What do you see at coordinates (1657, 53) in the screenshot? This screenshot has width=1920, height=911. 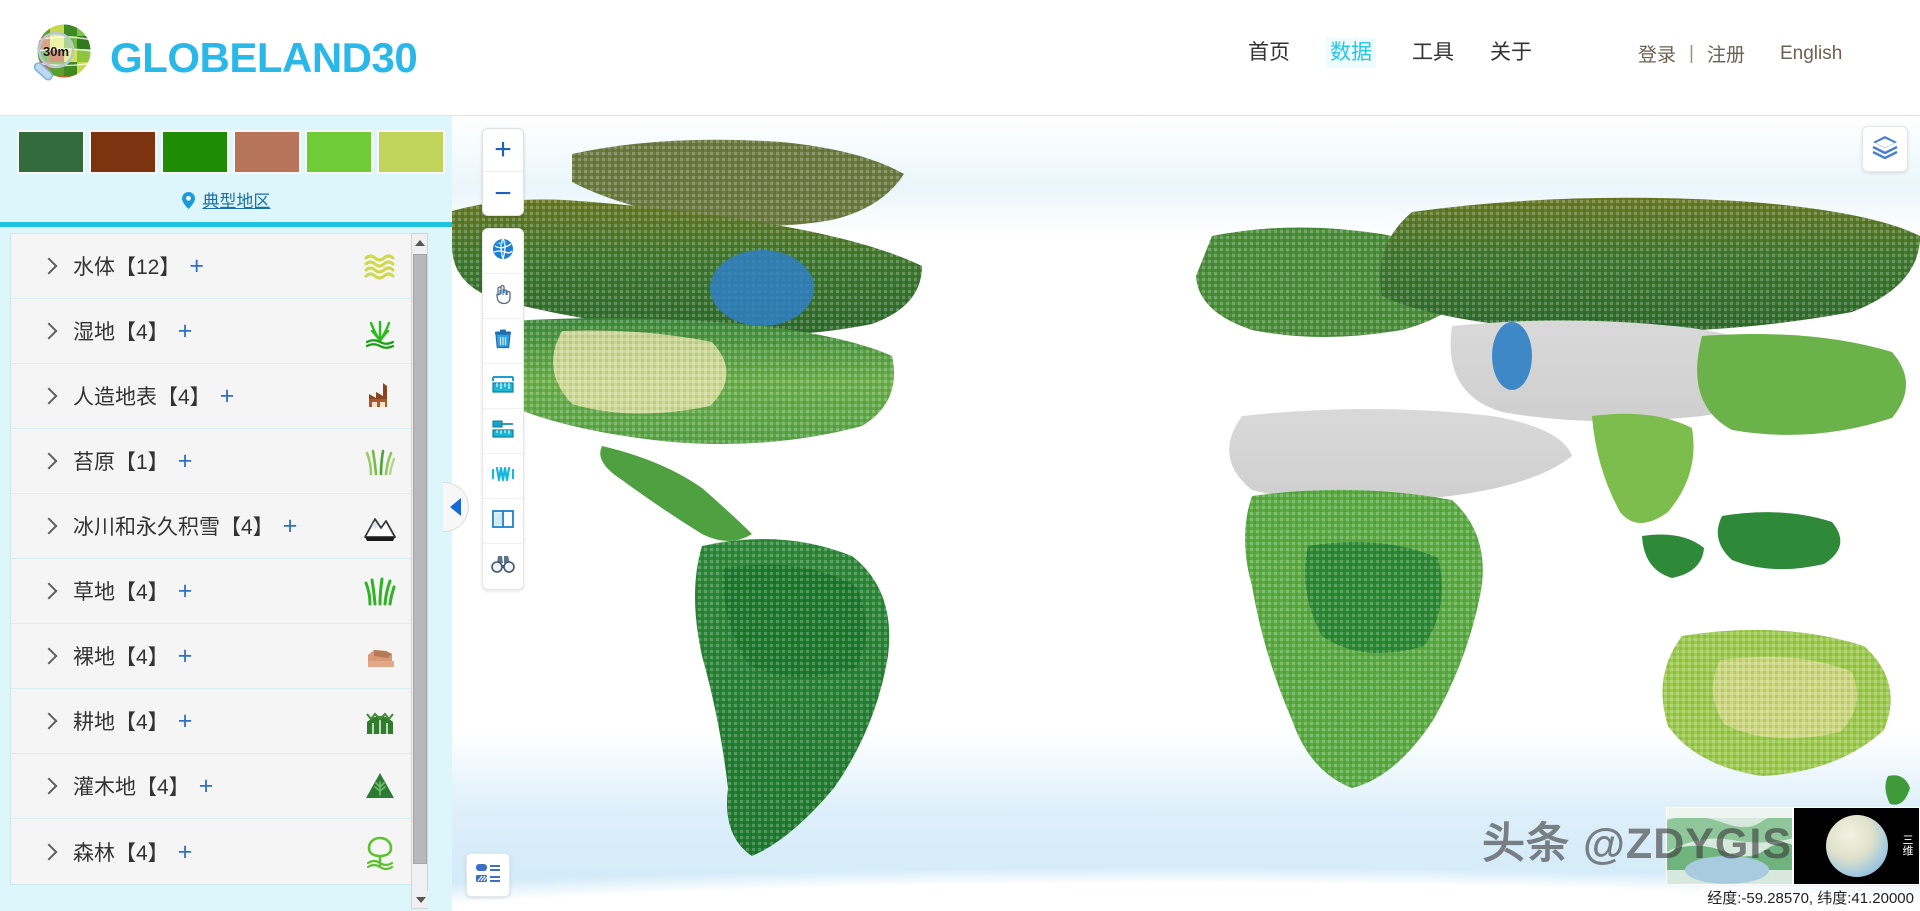 I see `login-link: 登录` at bounding box center [1657, 53].